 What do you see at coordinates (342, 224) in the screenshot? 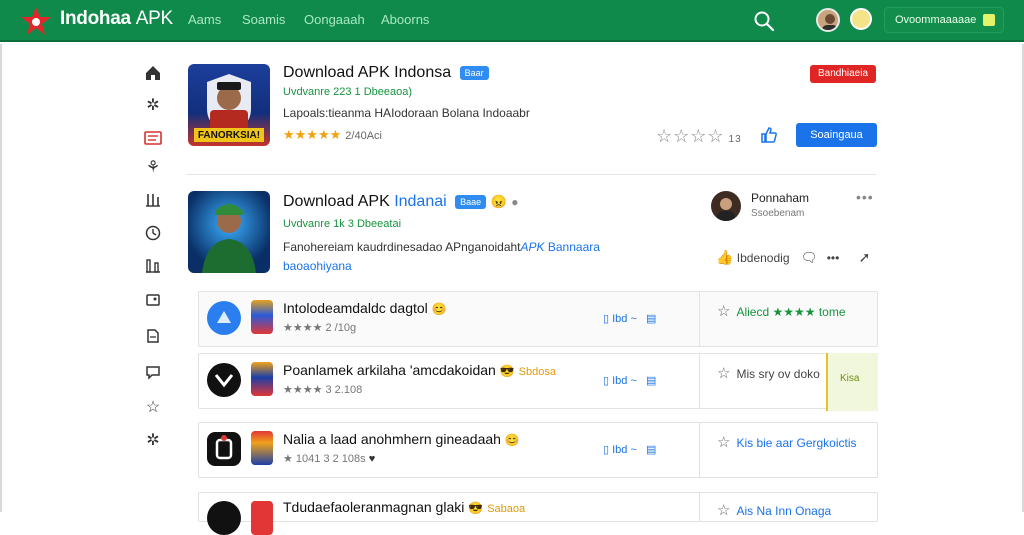
I see `second-meta: Uvdvanre 1k 3 Dbeeatai` at bounding box center [342, 224].